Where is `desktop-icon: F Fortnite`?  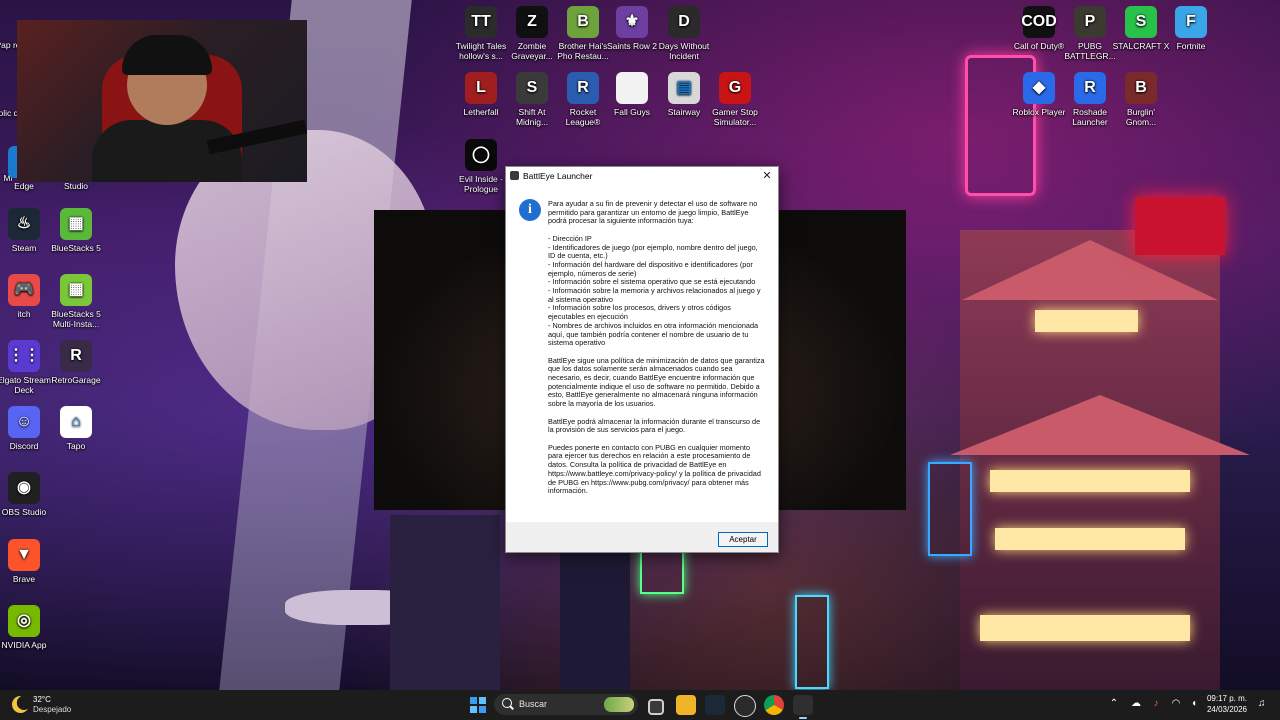
desktop-icon: F Fortnite is located at coordinates (1191, 28).